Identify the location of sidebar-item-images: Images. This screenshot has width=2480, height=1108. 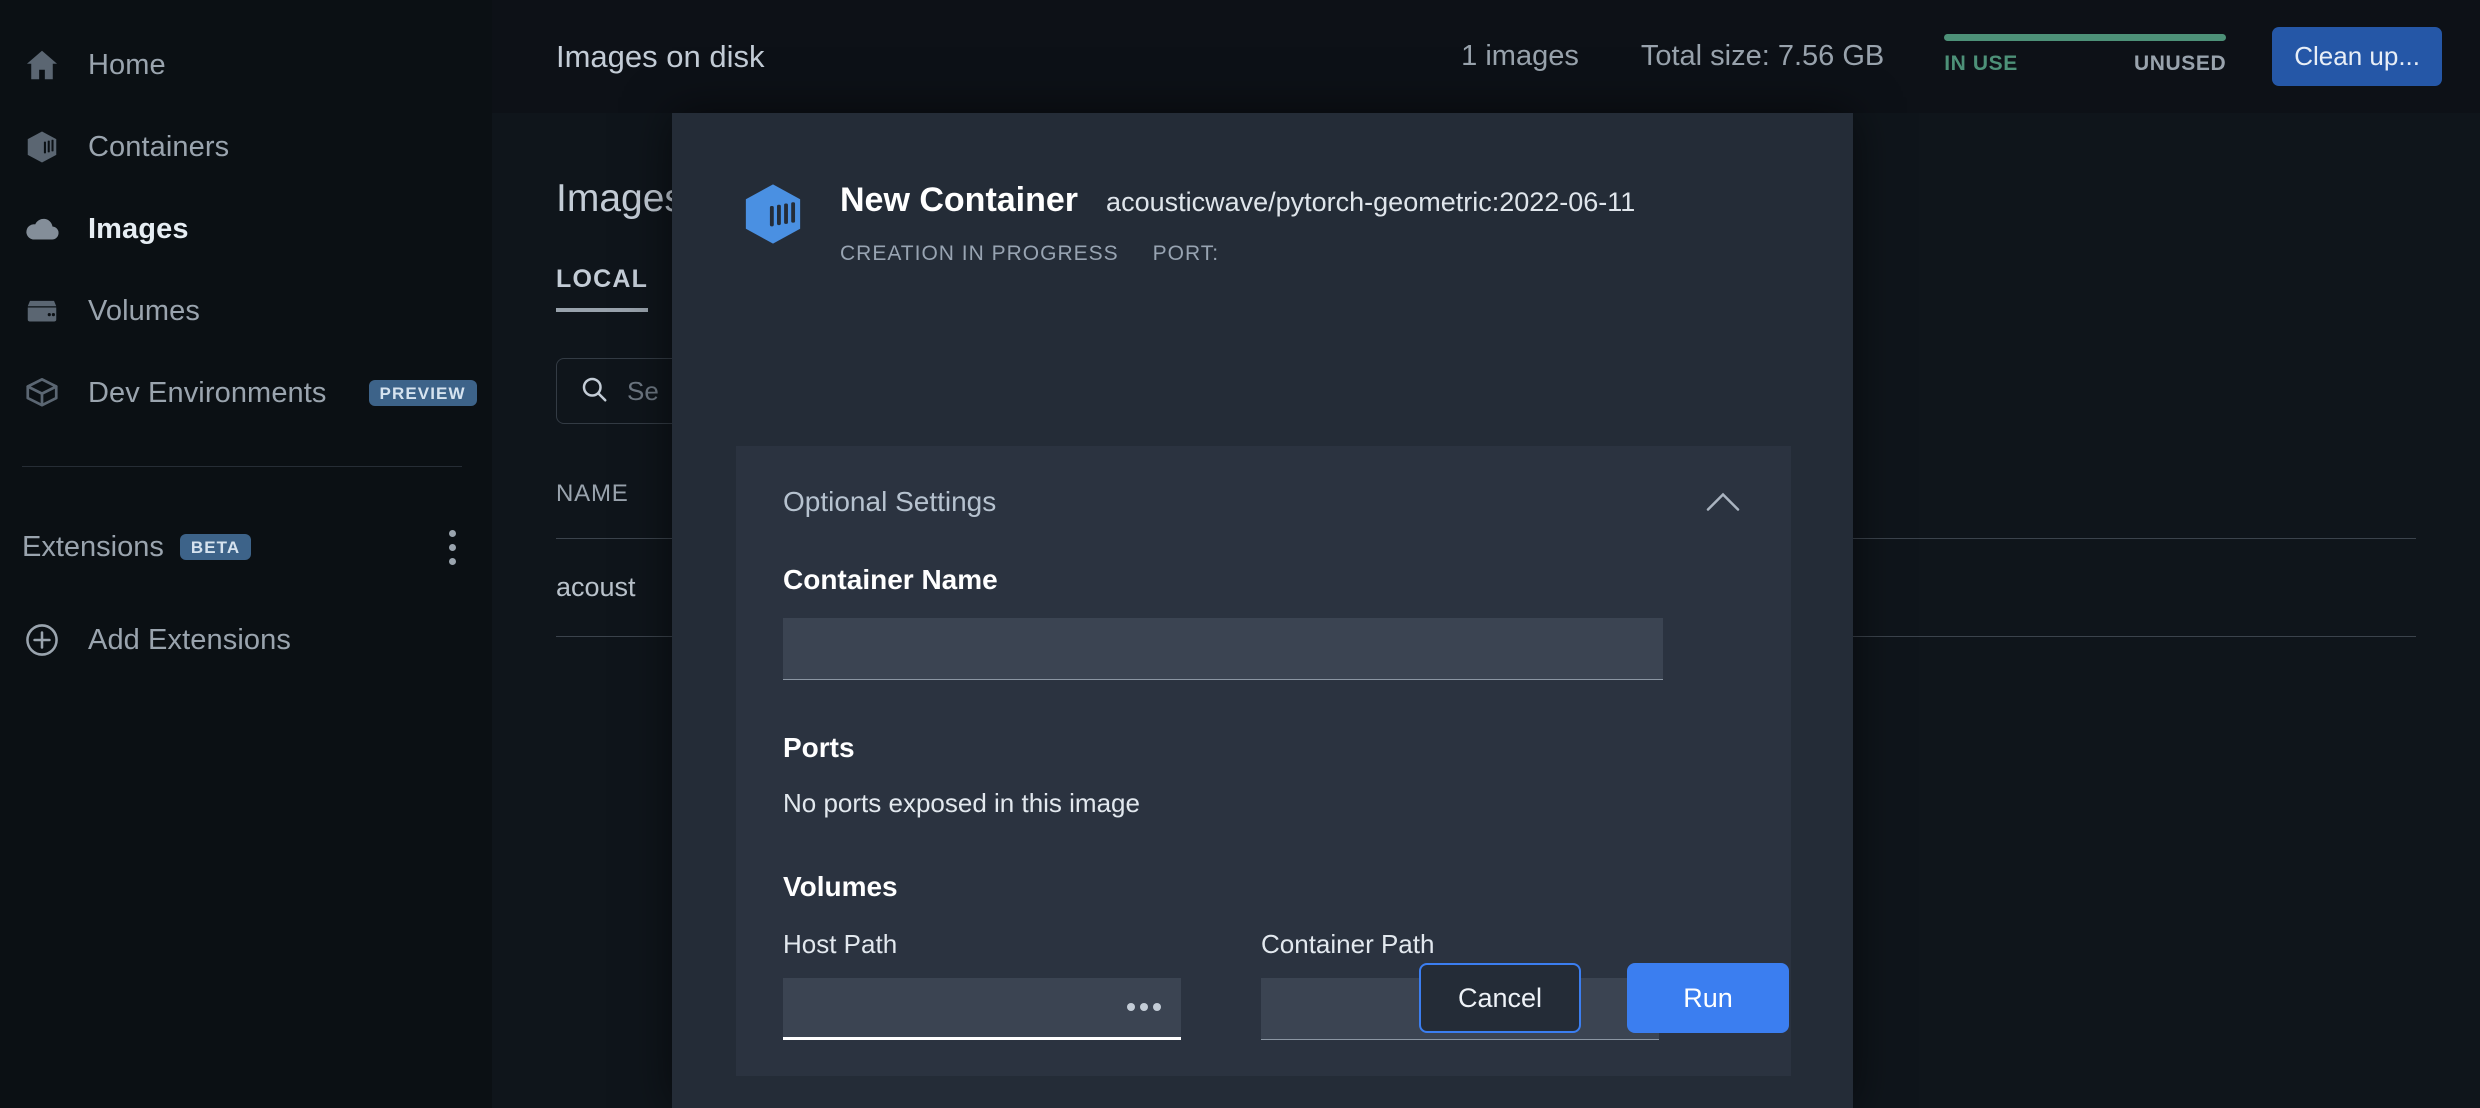
(246, 229).